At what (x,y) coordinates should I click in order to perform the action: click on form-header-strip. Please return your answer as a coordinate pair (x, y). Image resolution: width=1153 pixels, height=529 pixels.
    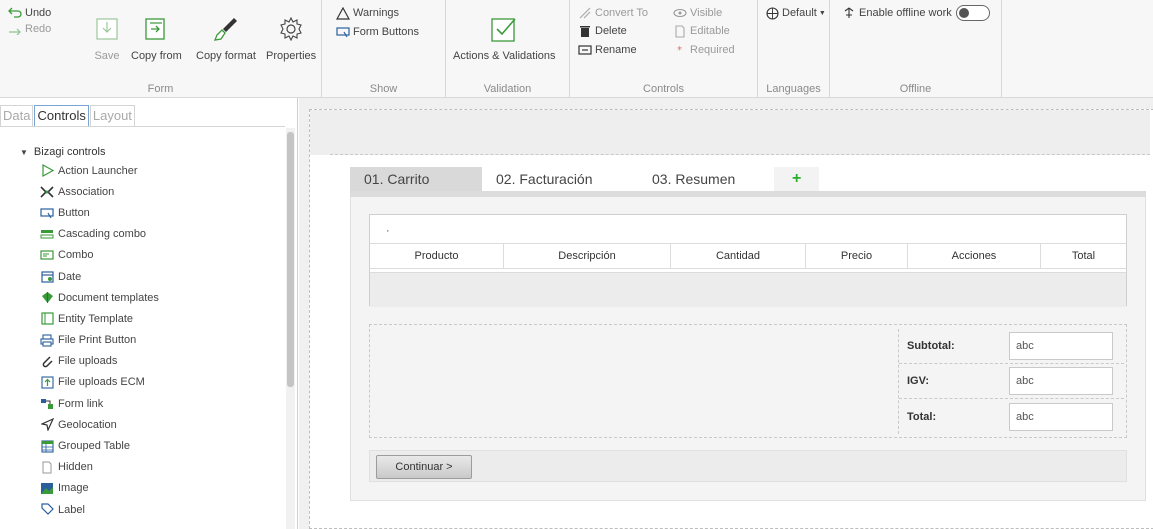
    Looking at the image, I should click on (730, 132).